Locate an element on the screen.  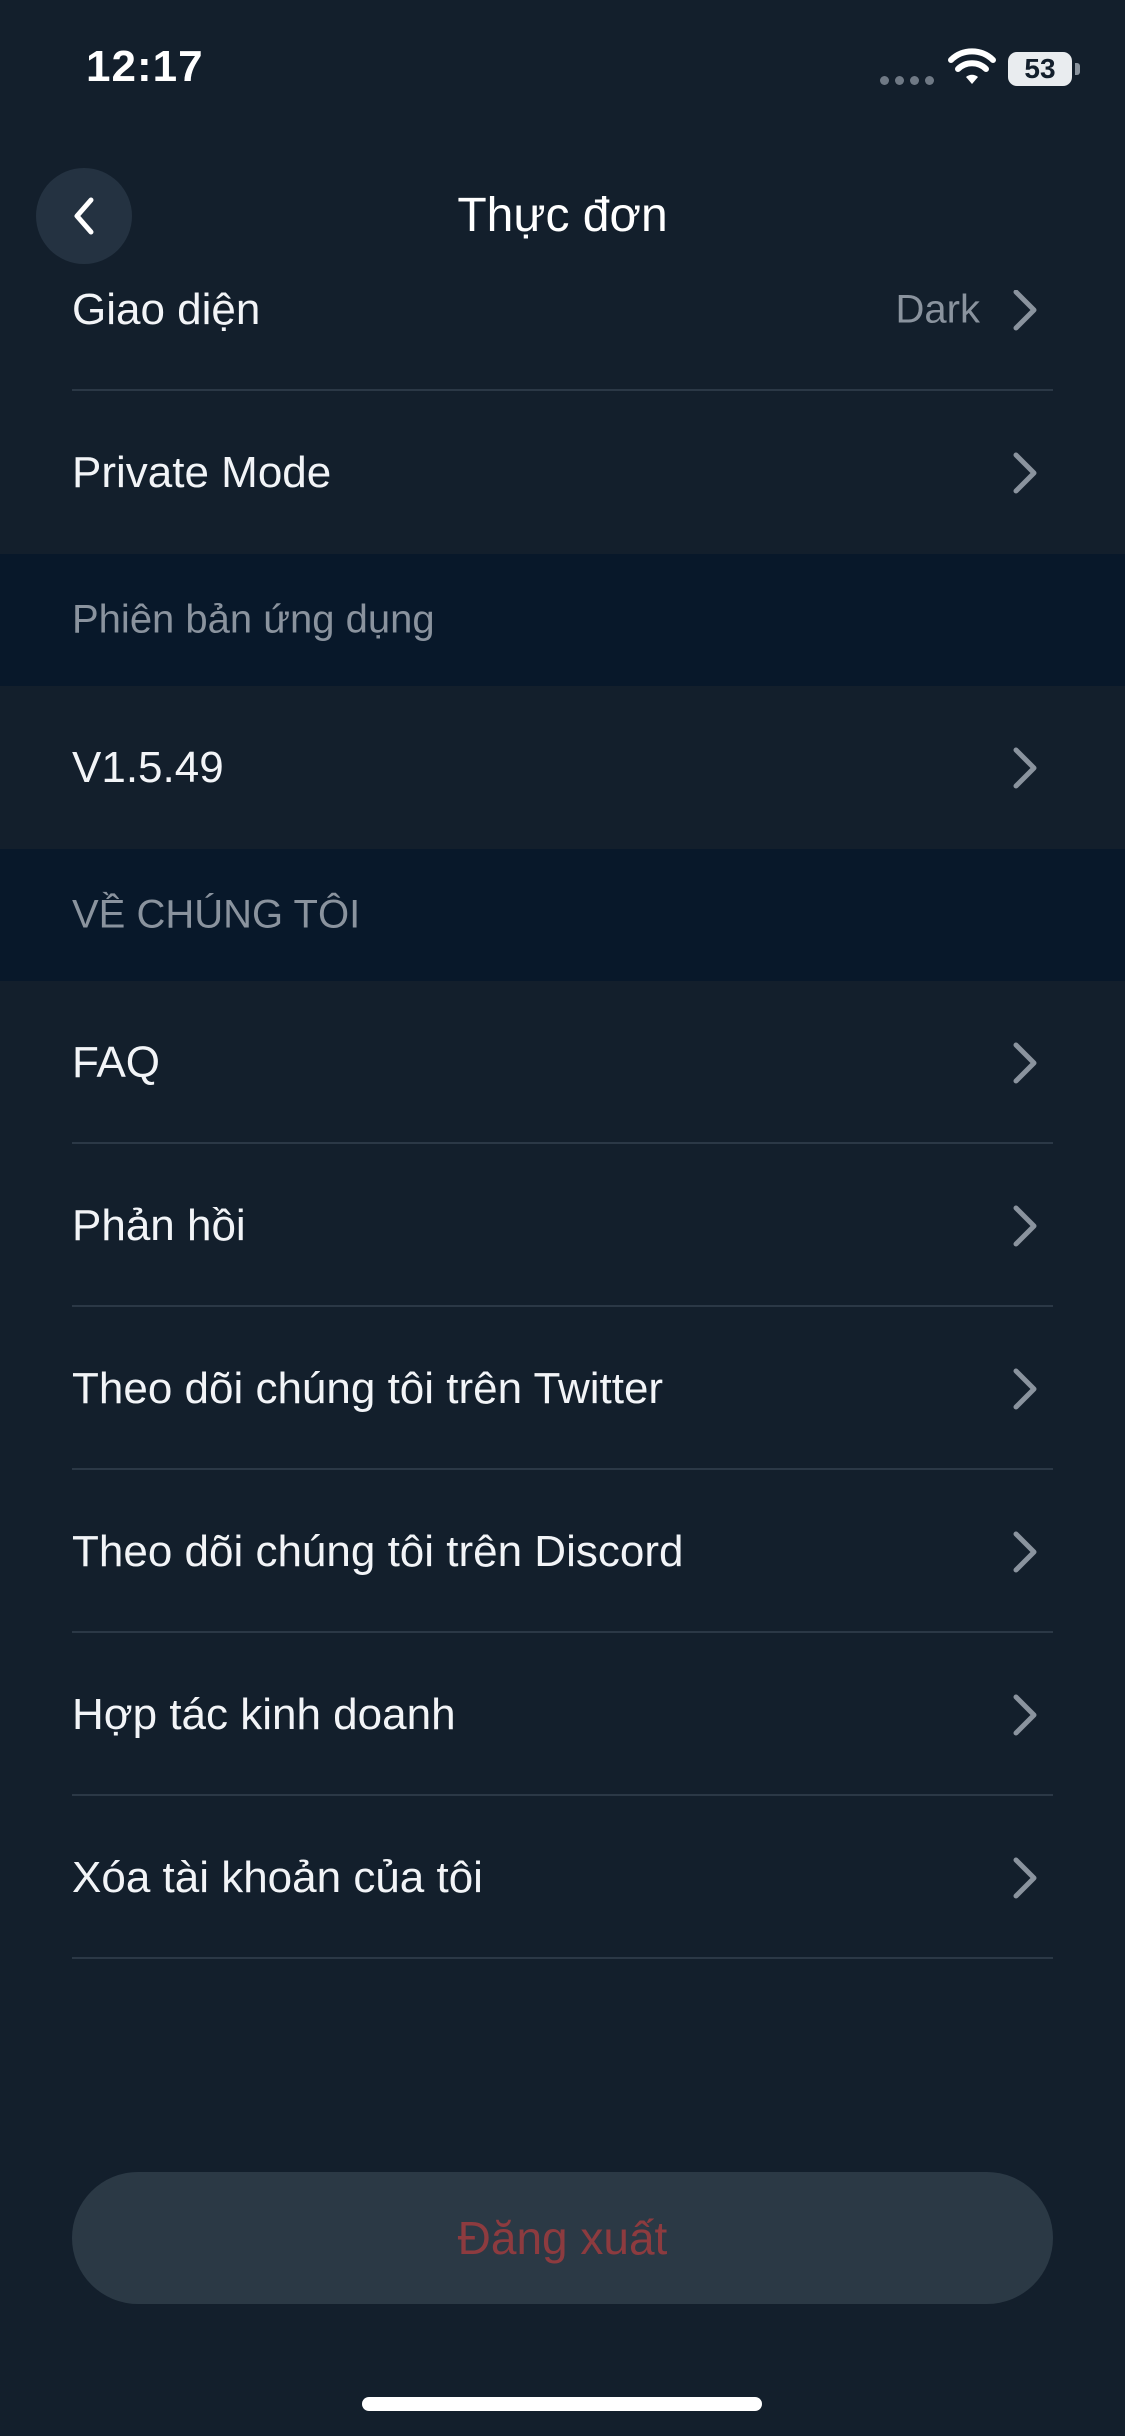
status-bar: 12:17 53 is located at coordinates (562, 70).